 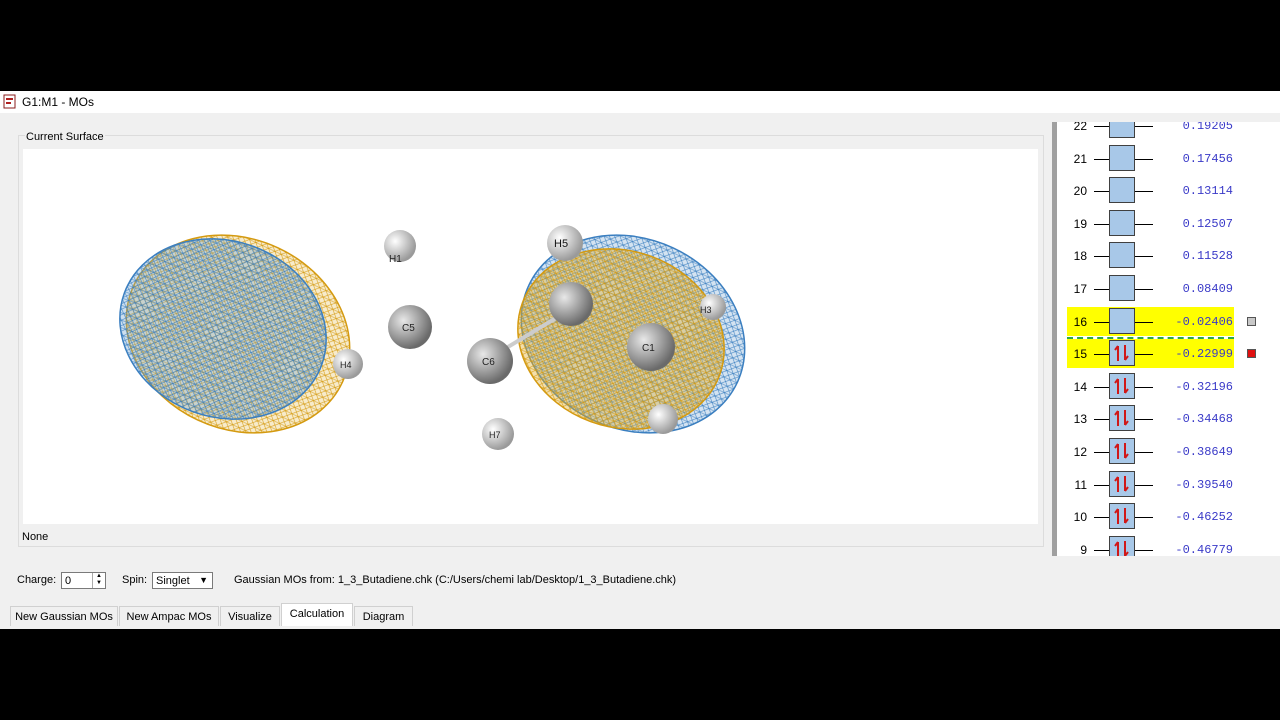 What do you see at coordinates (383, 616) in the screenshot?
I see `tab-diagram: Diagram` at bounding box center [383, 616].